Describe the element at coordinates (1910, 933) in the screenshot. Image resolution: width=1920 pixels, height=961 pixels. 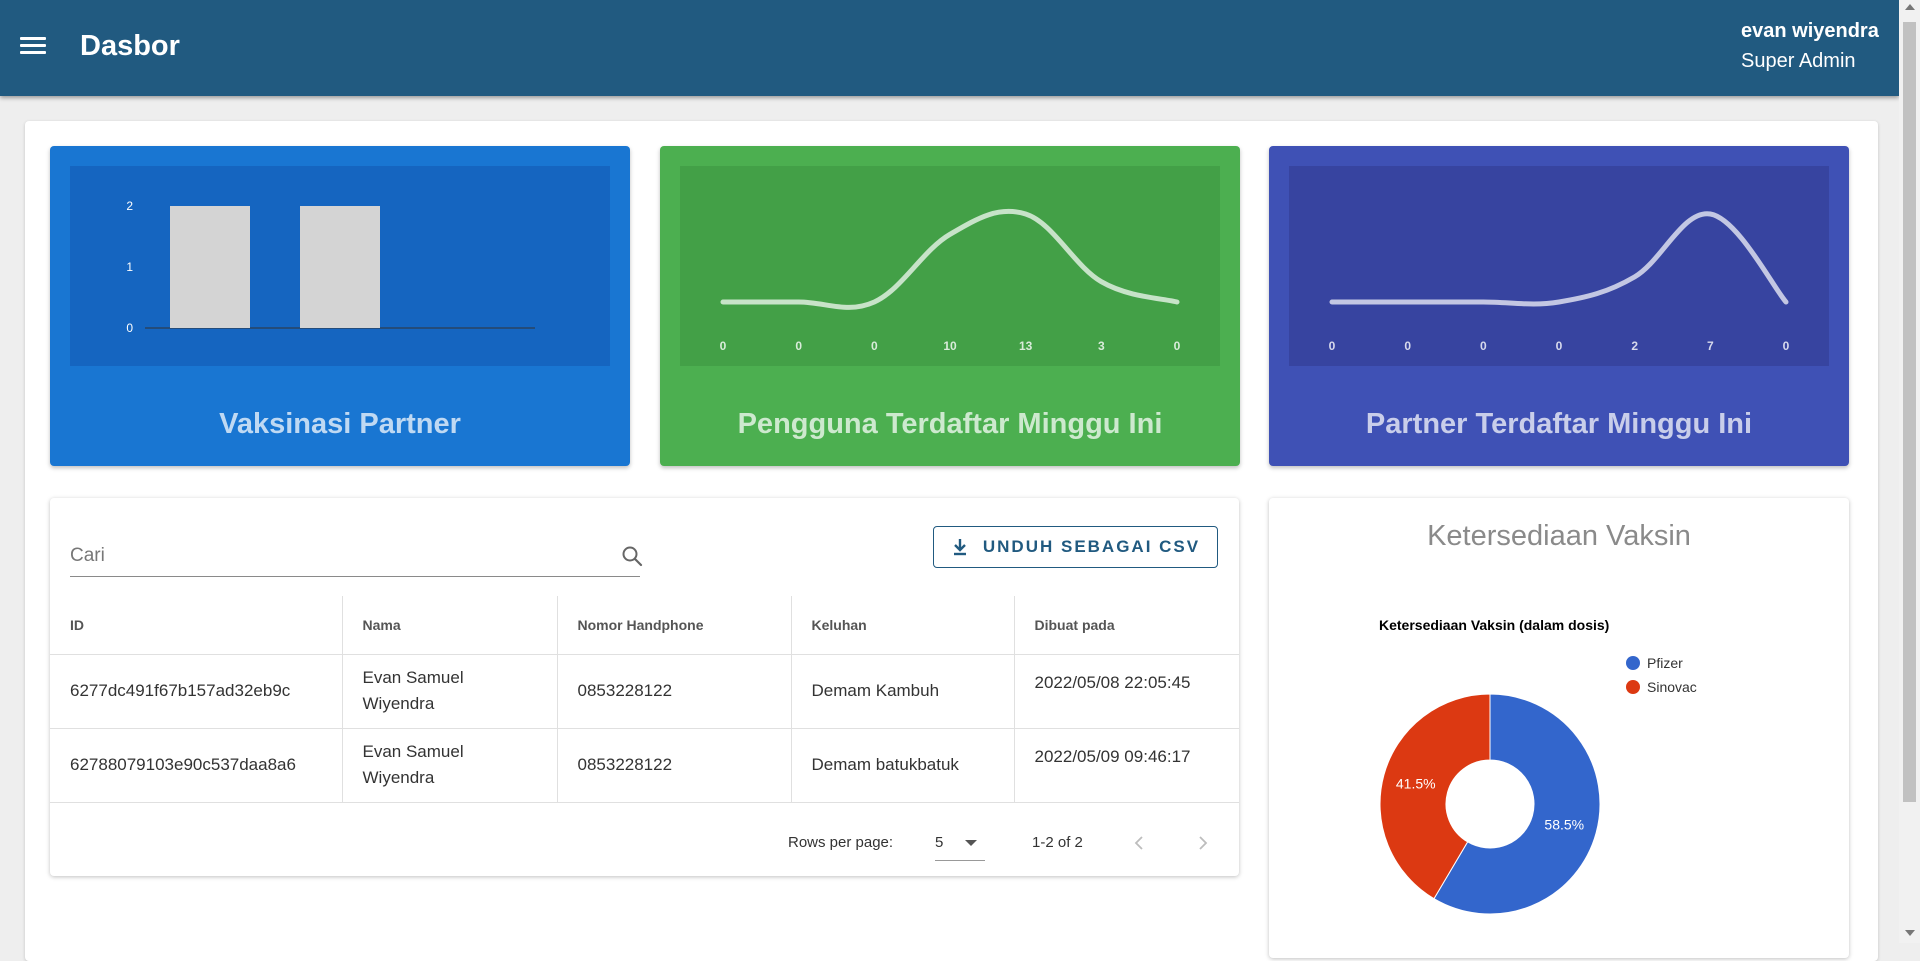
I see `scroll-down-arrow-icon` at that location.